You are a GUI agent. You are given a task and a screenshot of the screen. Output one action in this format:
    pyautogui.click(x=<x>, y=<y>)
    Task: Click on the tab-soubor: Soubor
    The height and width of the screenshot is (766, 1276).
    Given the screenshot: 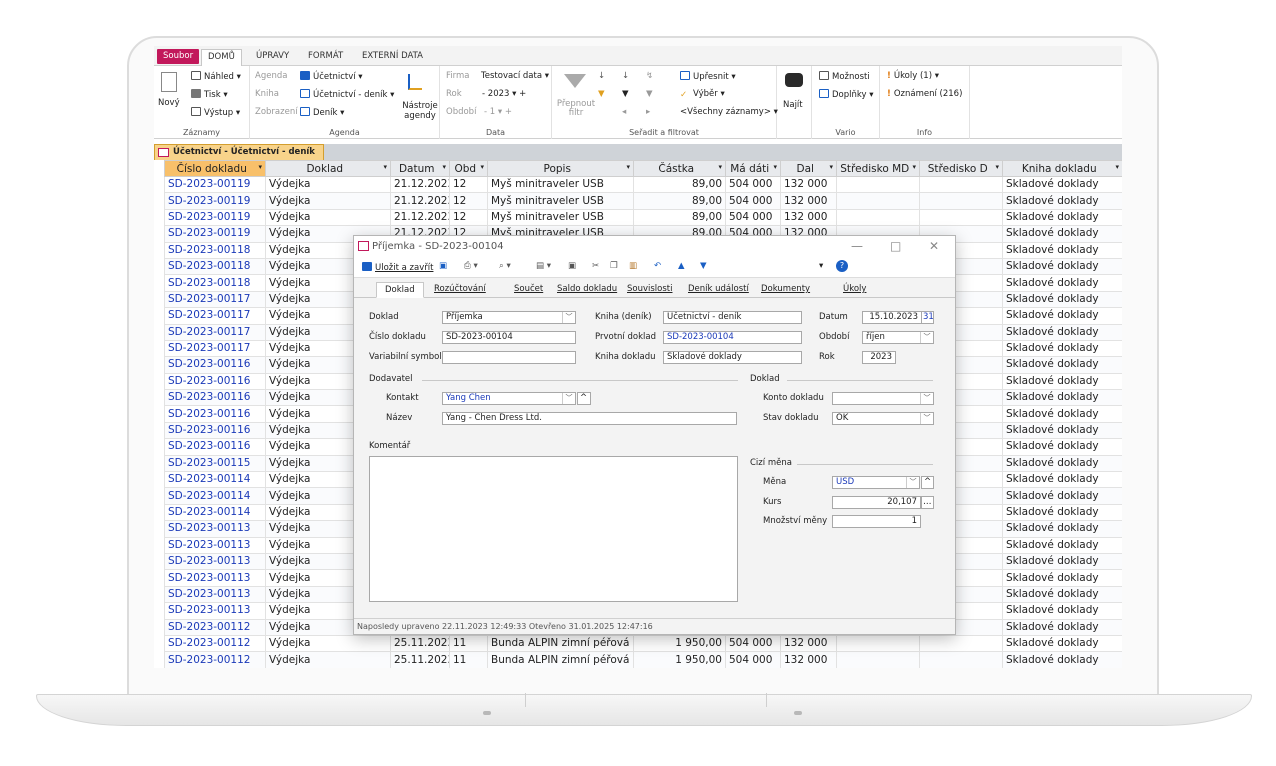 What is the action you would take?
    pyautogui.click(x=178, y=56)
    